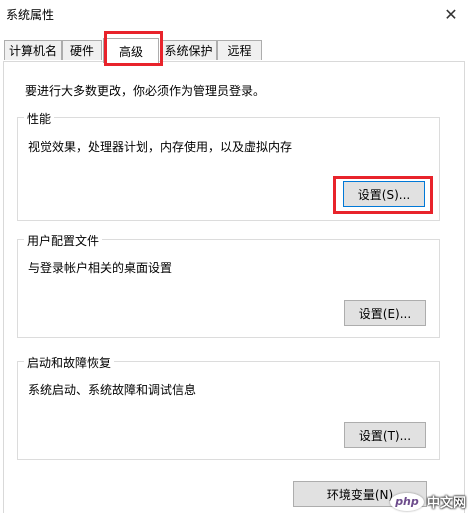 Image resolution: width=470 pixels, height=513 pixels. I want to click on tab-bar: 计算机名 硬件 高级 系统保护 远程, so click(235, 50).